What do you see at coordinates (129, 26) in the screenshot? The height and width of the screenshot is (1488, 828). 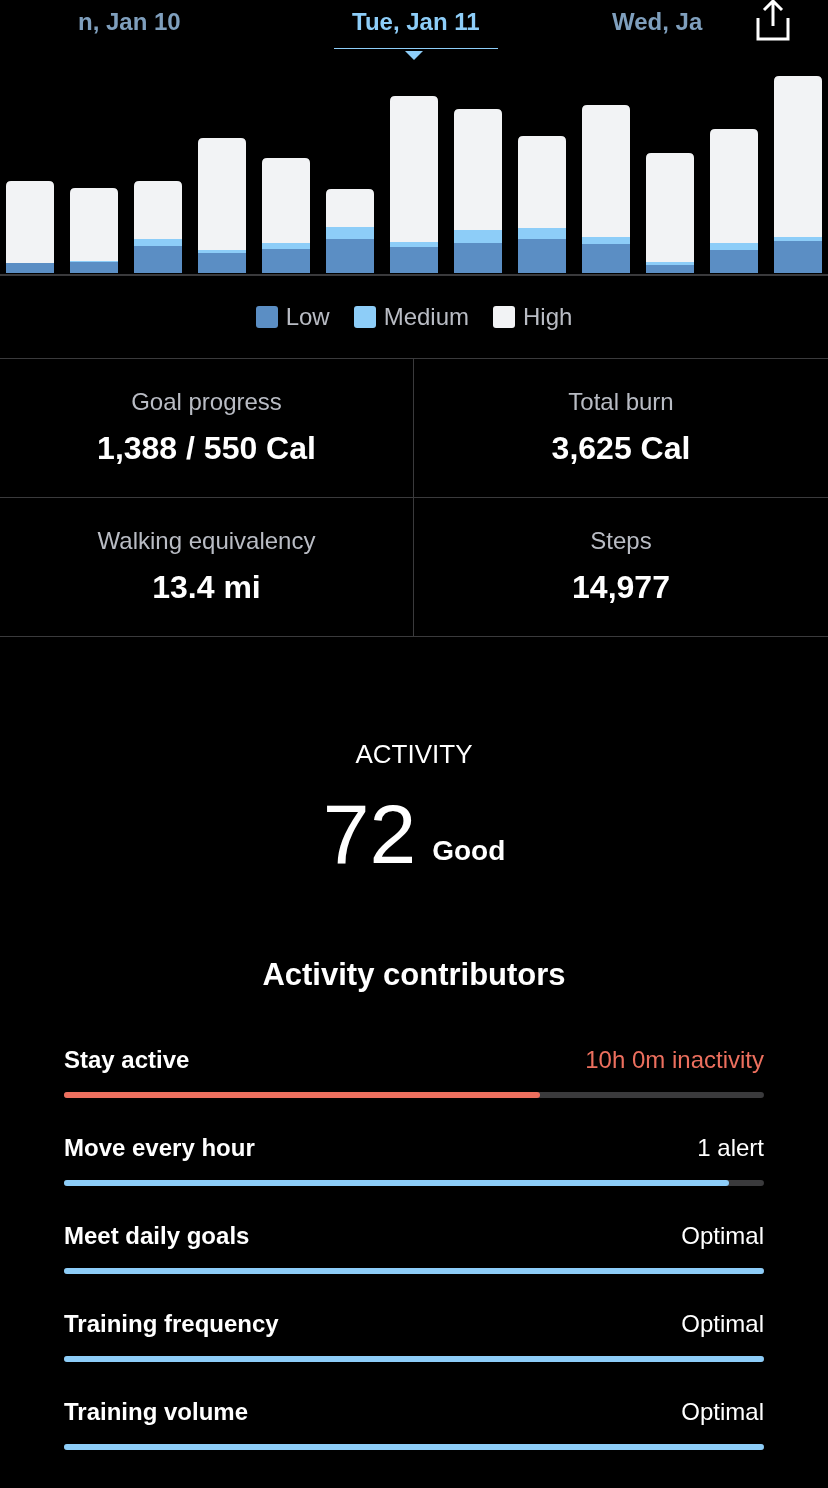 I see `date-tab: n, Jan 10` at bounding box center [129, 26].